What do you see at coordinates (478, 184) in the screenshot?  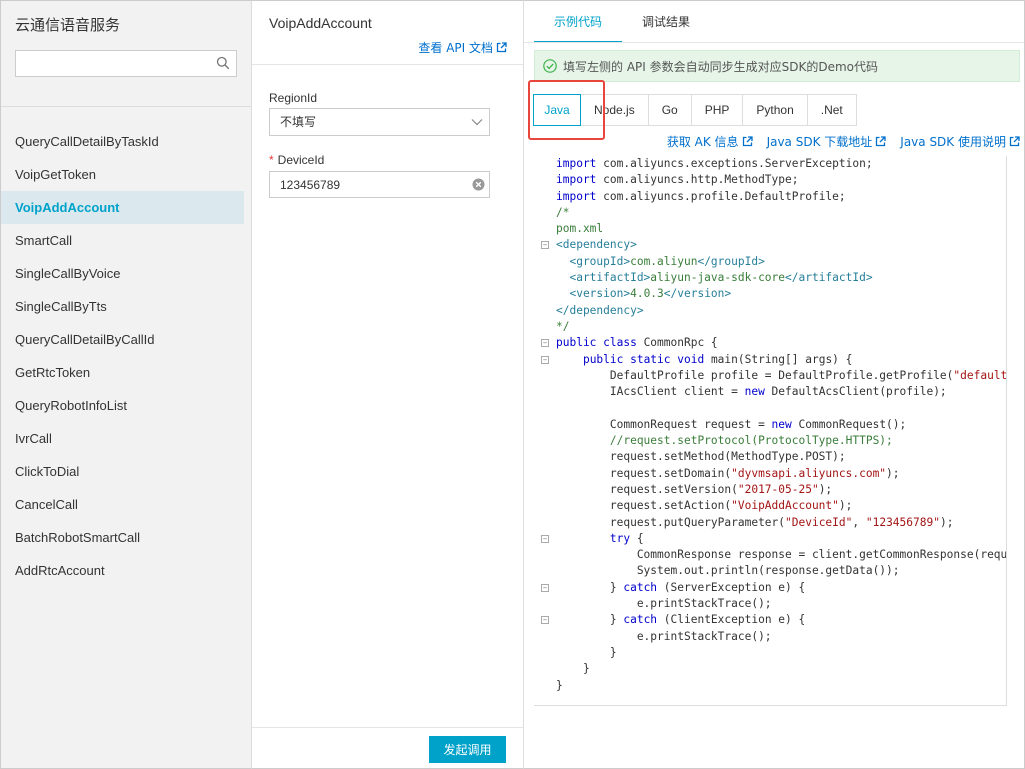 I see `clear-icon` at bounding box center [478, 184].